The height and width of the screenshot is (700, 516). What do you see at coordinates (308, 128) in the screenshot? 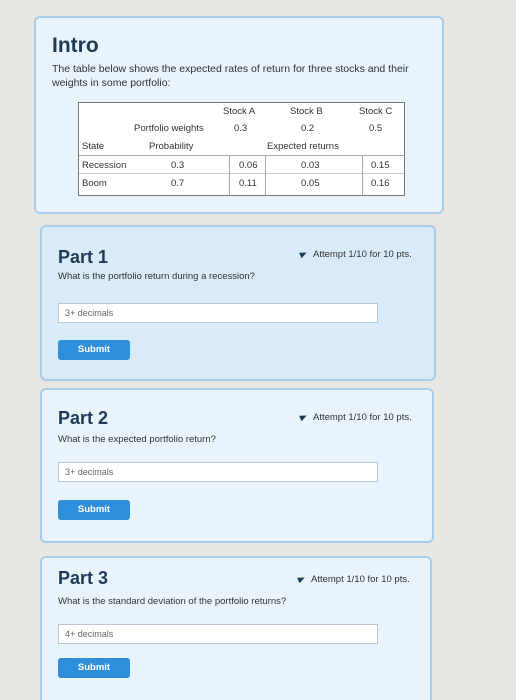
I see `weight-stock-b: 0.2` at bounding box center [308, 128].